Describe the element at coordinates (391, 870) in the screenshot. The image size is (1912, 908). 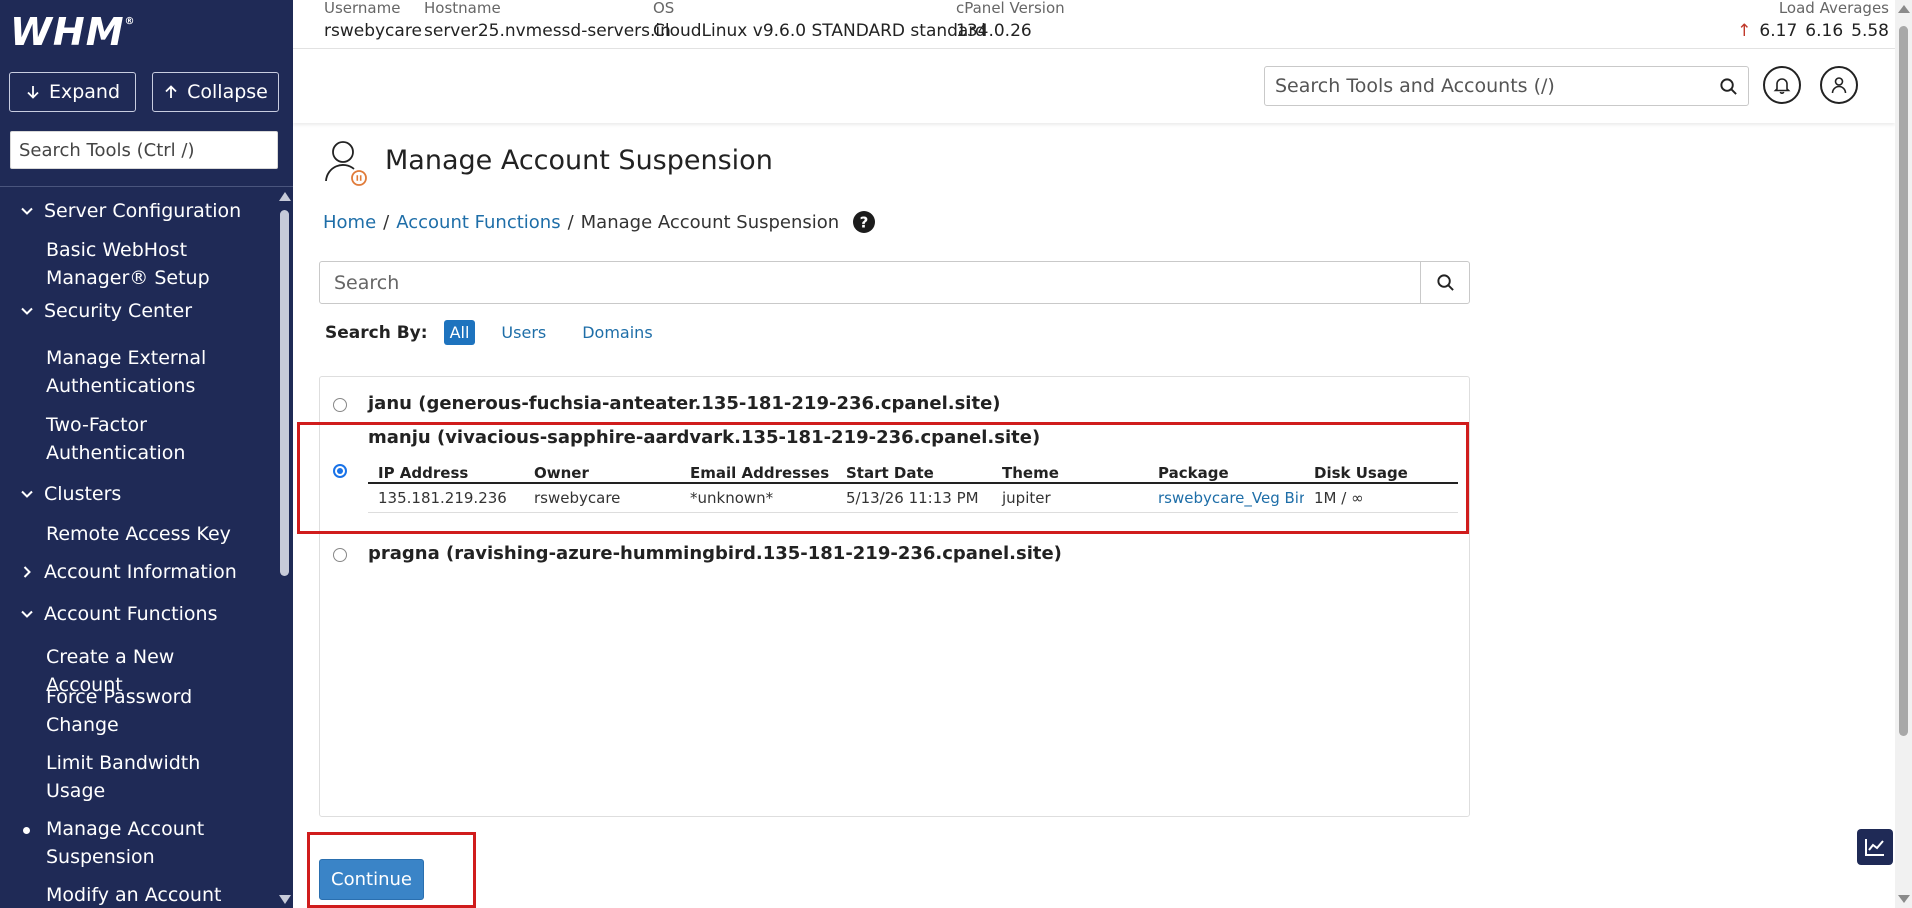
I see `highlight-continue-button` at that location.